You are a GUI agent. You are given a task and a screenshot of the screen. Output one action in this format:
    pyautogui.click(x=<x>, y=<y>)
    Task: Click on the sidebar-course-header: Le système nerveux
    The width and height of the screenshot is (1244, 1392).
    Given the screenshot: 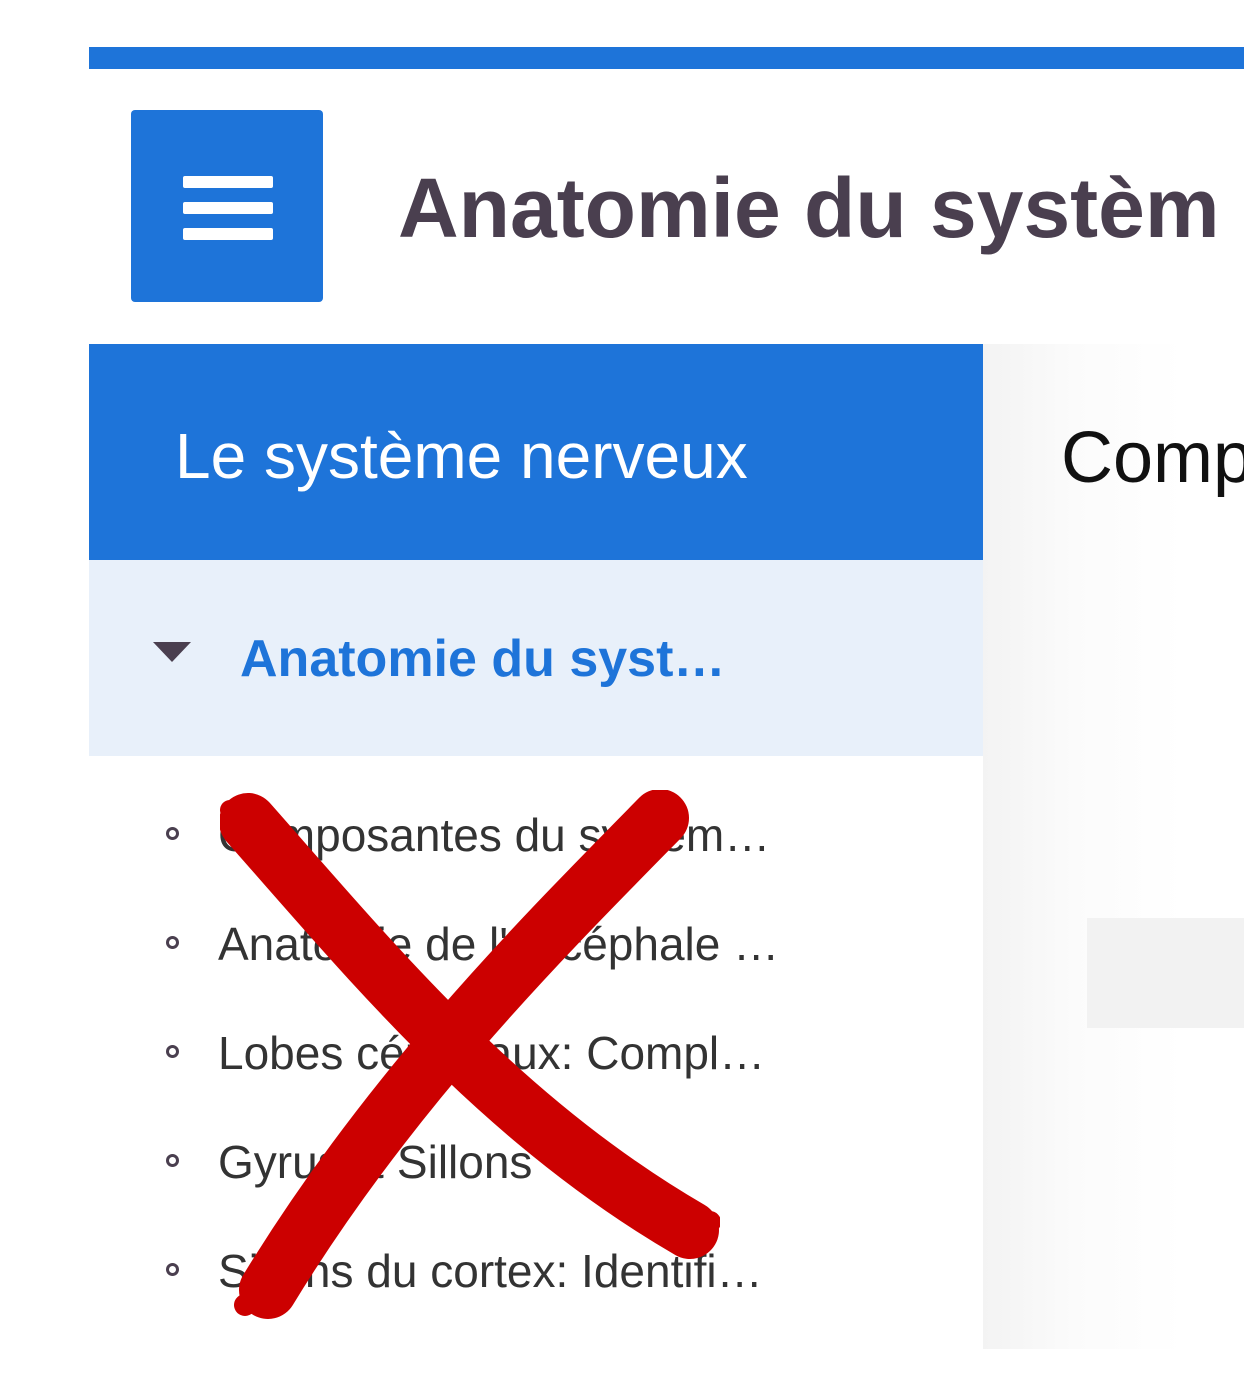 What is the action you would take?
    pyautogui.click(x=536, y=452)
    